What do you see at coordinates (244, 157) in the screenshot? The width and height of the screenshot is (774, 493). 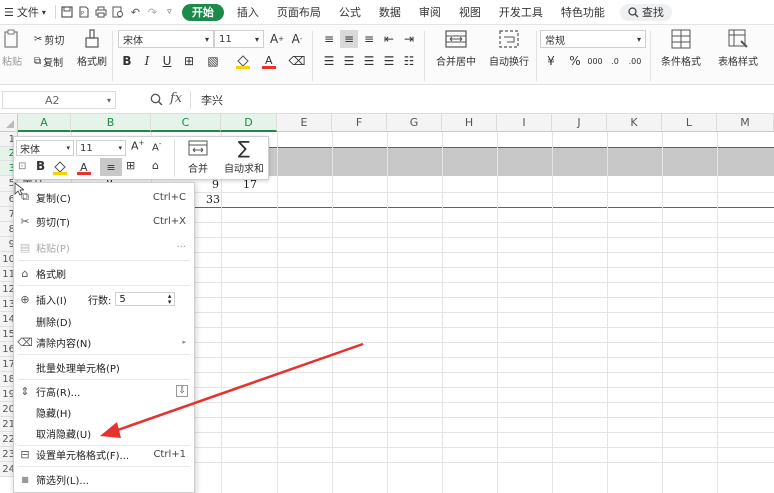 I see `autosum-button: ∑ 自动求和` at bounding box center [244, 157].